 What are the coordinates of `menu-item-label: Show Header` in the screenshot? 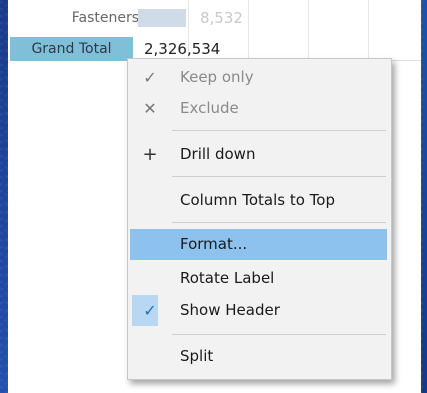 It's located at (230, 310).